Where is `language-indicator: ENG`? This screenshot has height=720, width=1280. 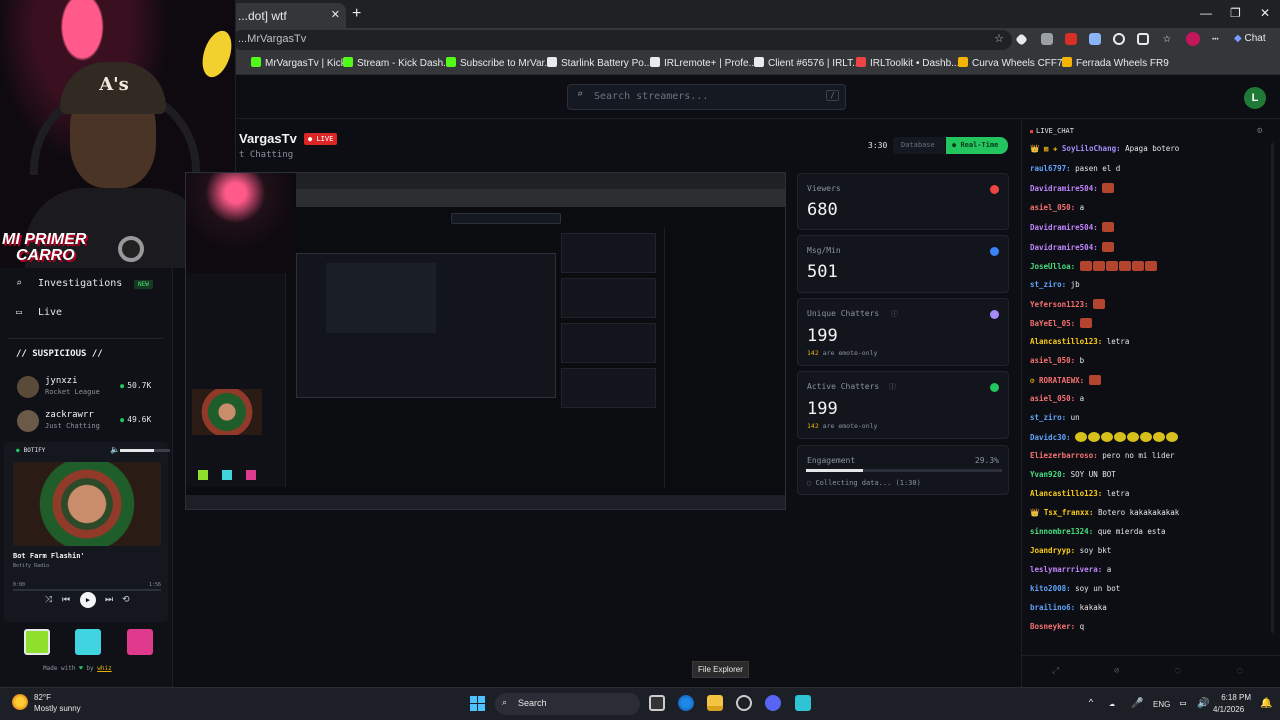 language-indicator: ENG is located at coordinates (1161, 704).